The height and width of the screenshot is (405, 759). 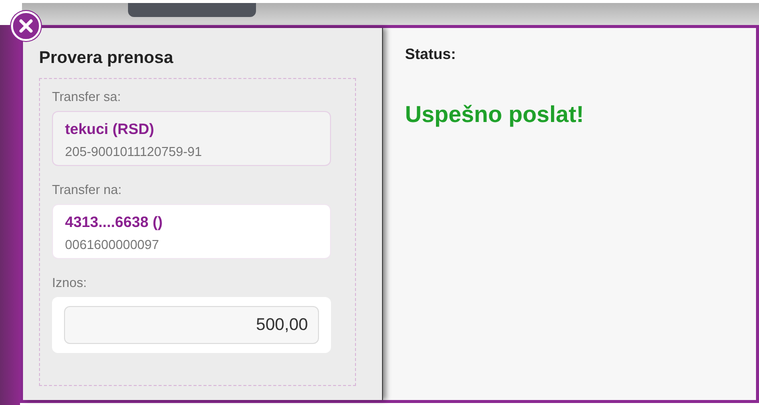 I want to click on field-label: Iznos:, so click(x=70, y=282).